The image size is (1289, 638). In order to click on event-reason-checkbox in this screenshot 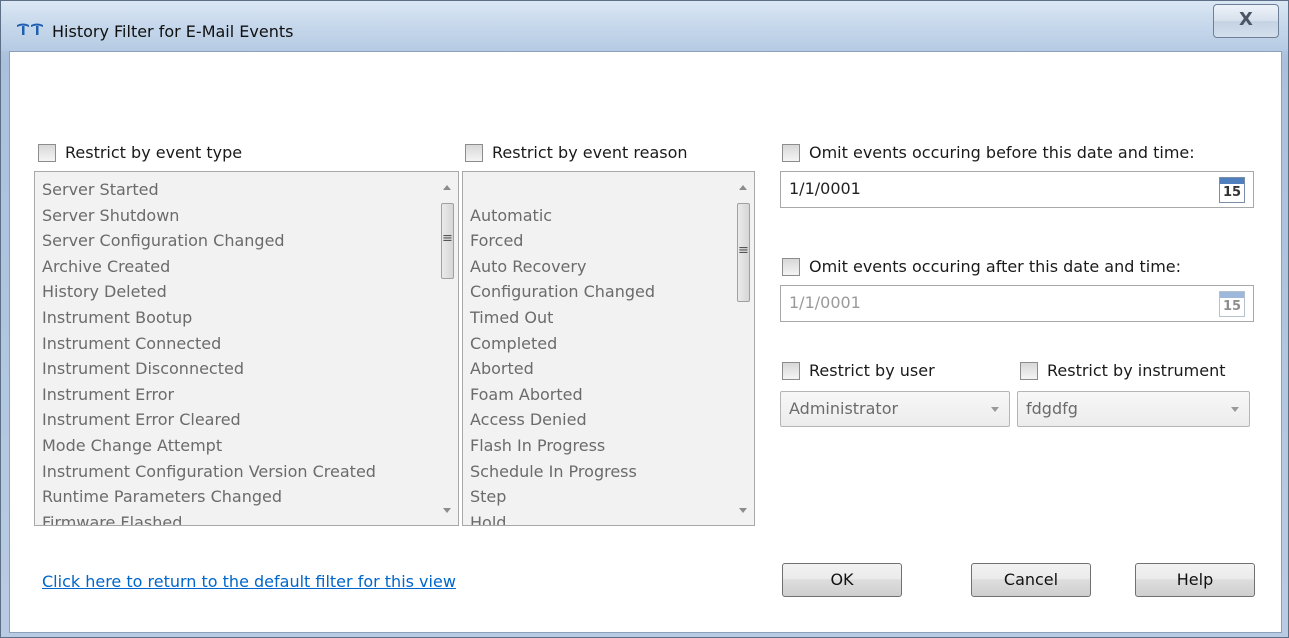, I will do `click(474, 153)`.